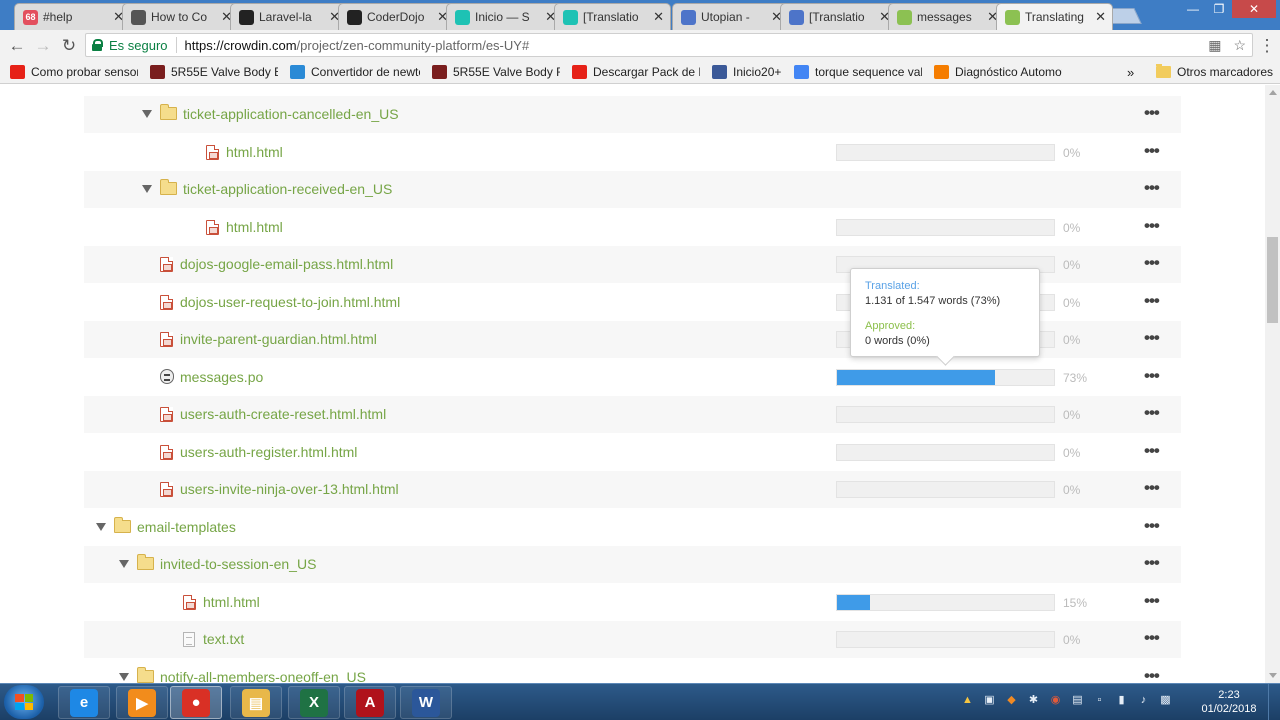  Describe the element at coordinates (632, 527) in the screenshot. I see `folder-row: email-templates •••` at that location.